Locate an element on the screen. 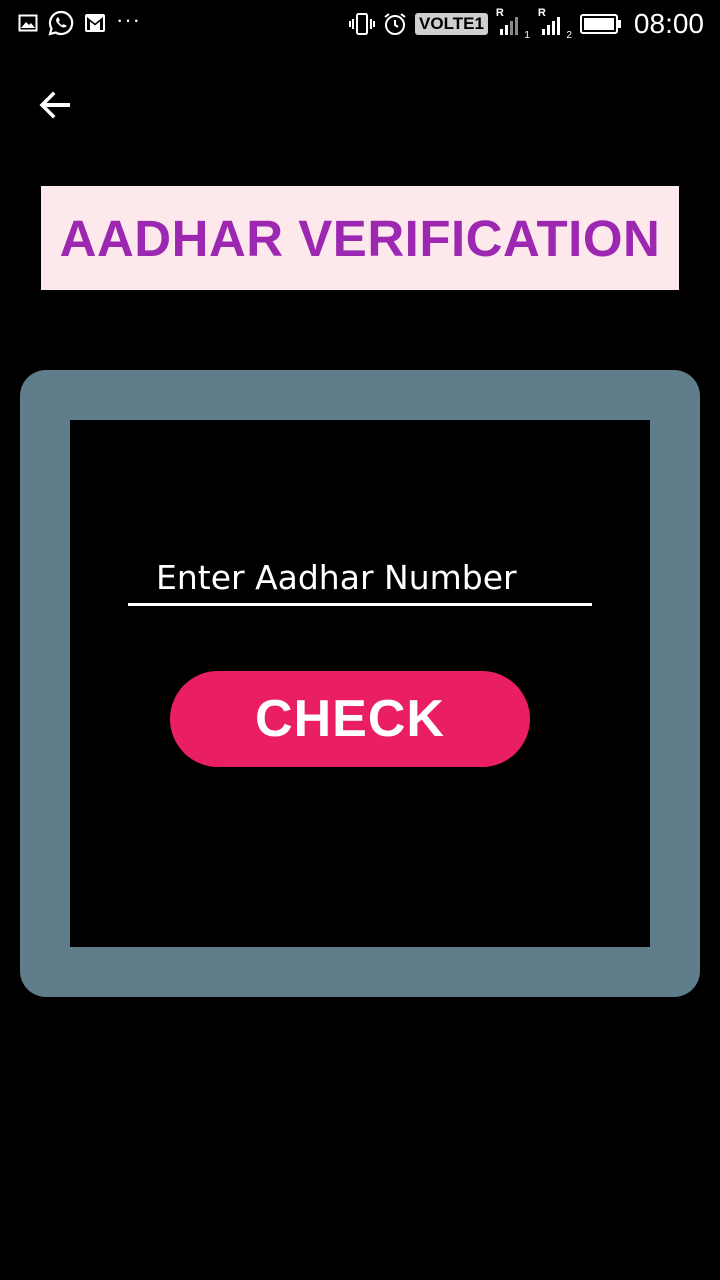 This screenshot has width=720, height=1280. signal-sim1-icon: R 1 is located at coordinates (513, 24).